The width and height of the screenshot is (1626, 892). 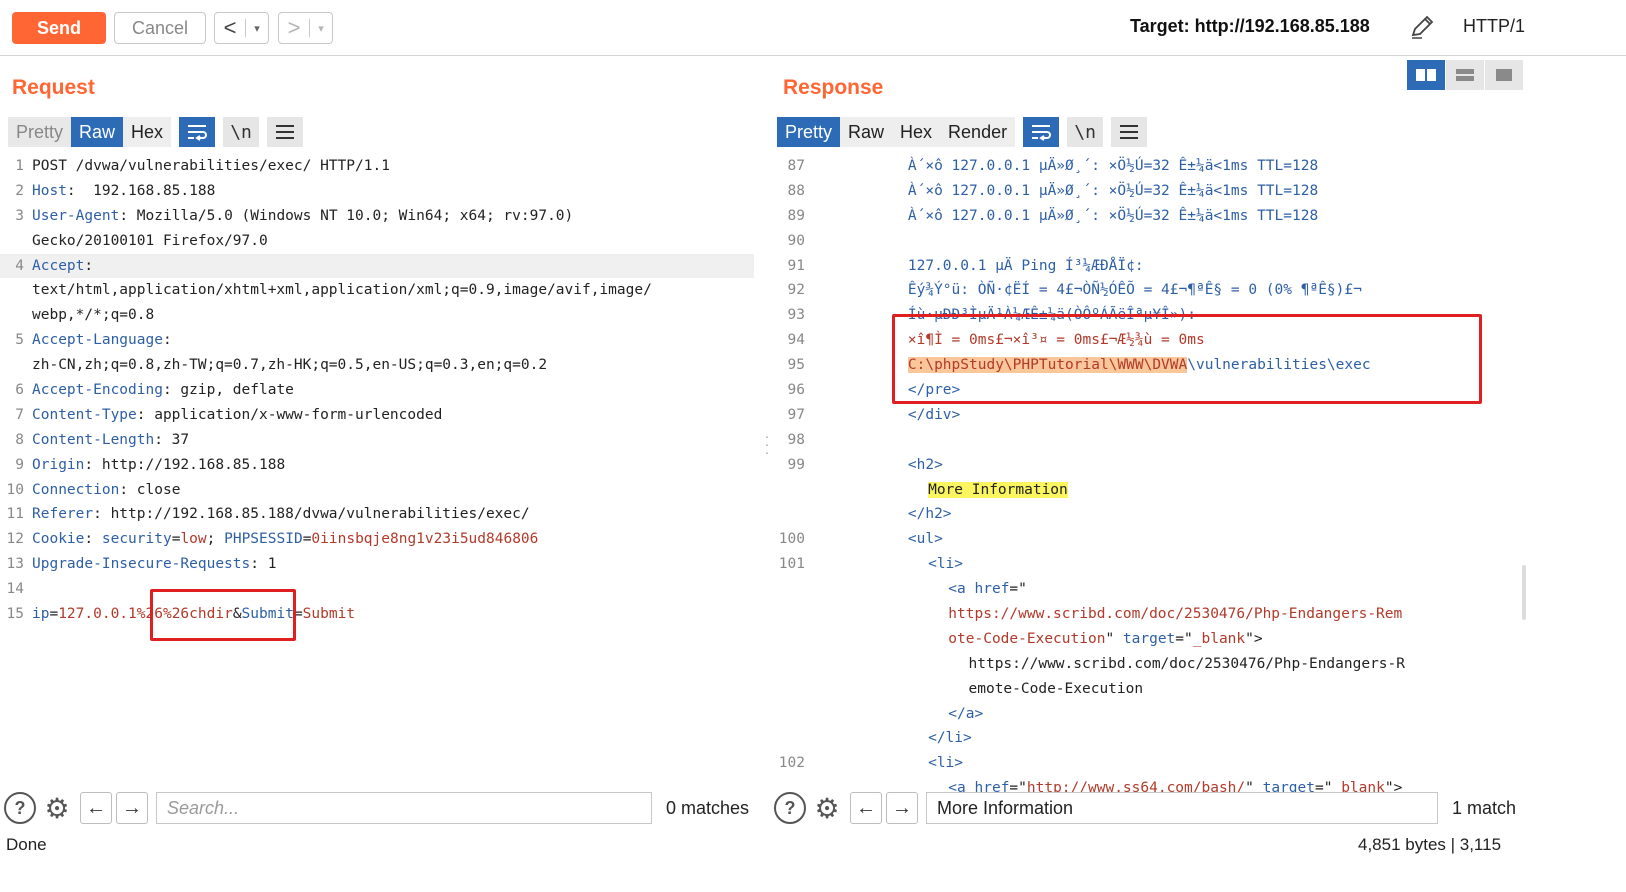 I want to click on match-count: 1 match, so click(x=1484, y=807).